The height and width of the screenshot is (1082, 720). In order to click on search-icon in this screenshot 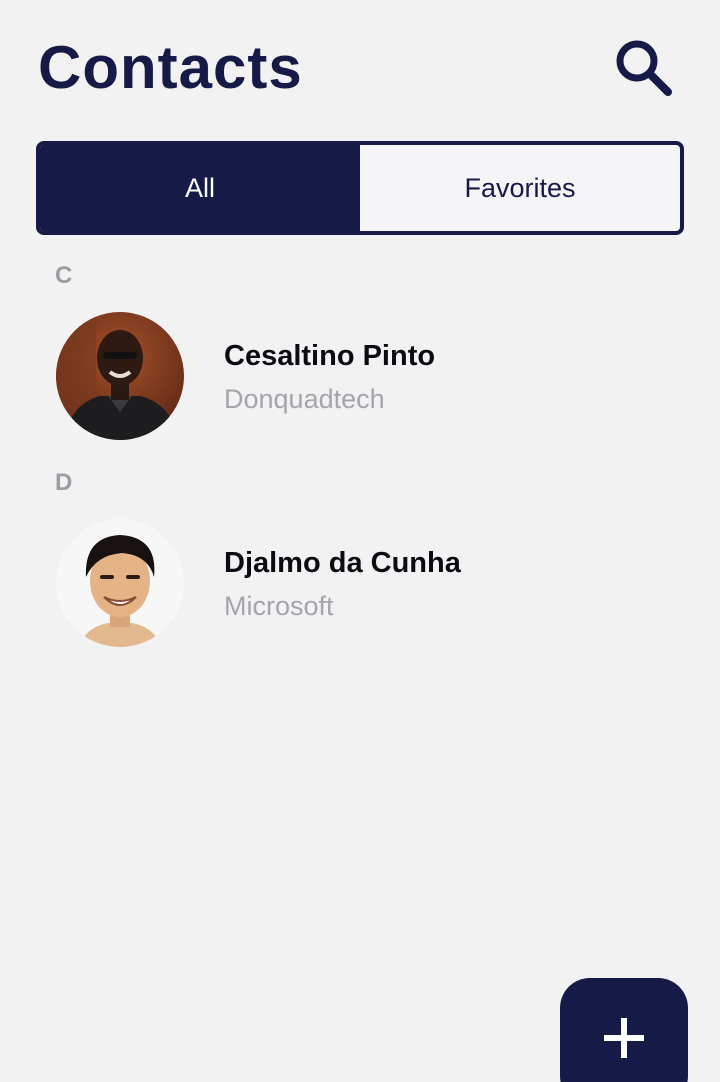, I will do `click(644, 68)`.